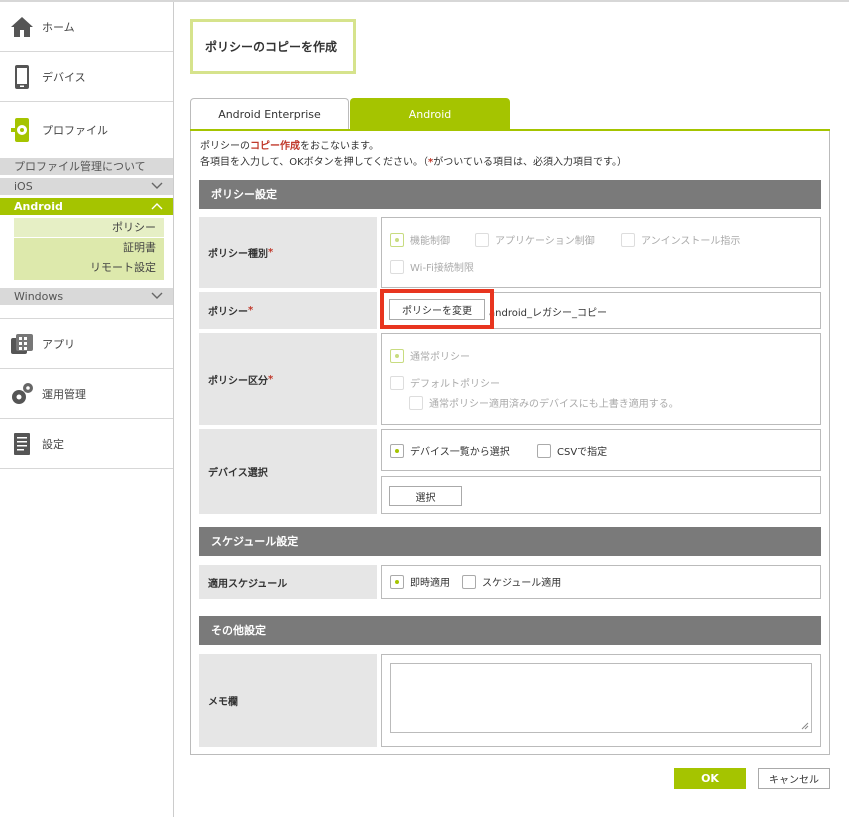 The image size is (849, 817). Describe the element at coordinates (39, 296) in the screenshot. I see `sidebar-item-label: Windows` at that location.